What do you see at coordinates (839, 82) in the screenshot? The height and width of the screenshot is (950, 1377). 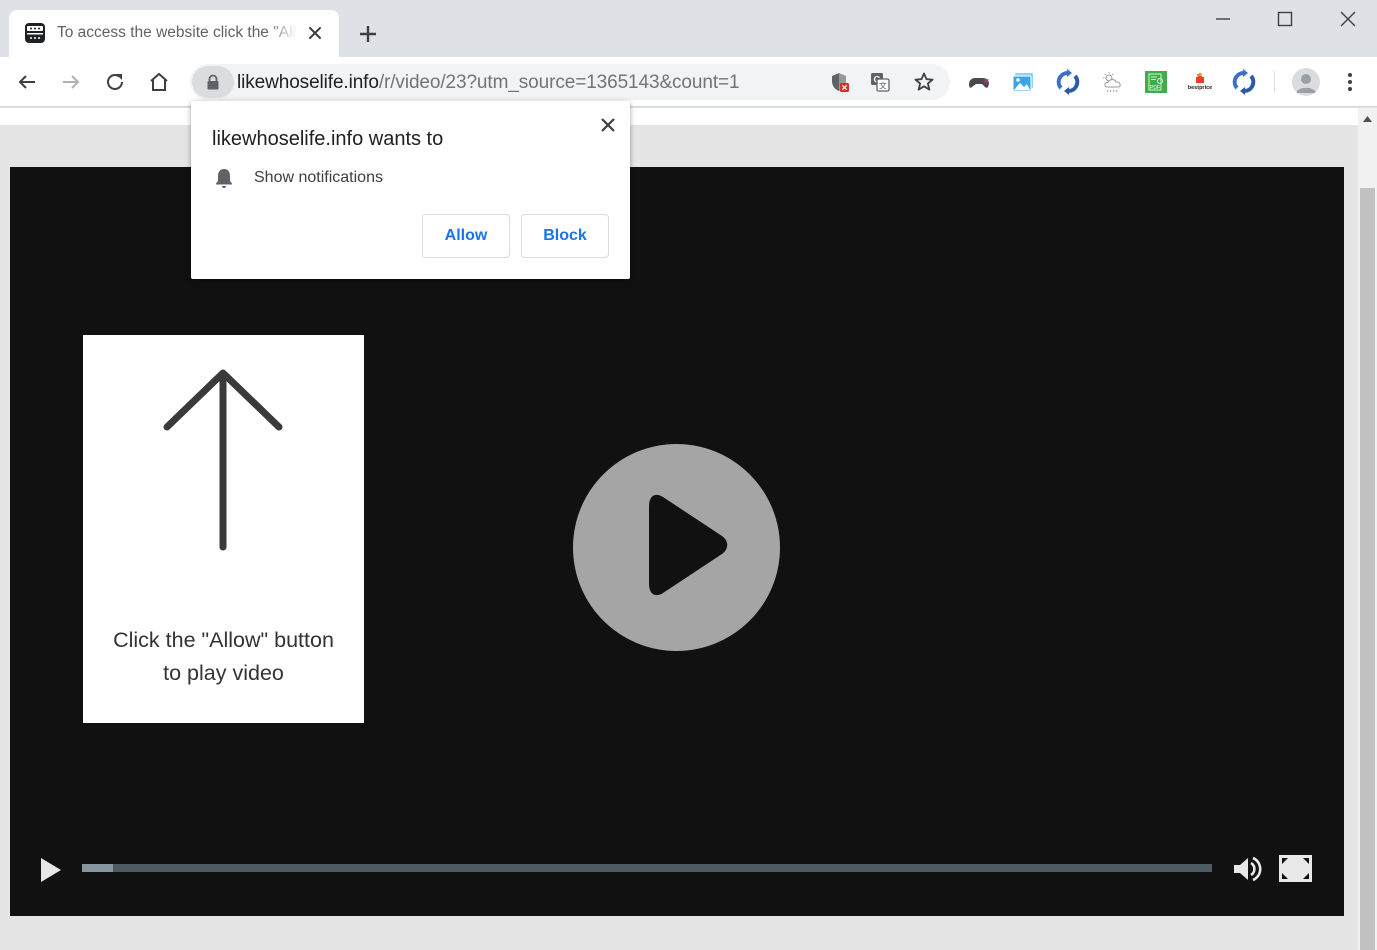 I see `blocked-notifications-shield-icon` at bounding box center [839, 82].